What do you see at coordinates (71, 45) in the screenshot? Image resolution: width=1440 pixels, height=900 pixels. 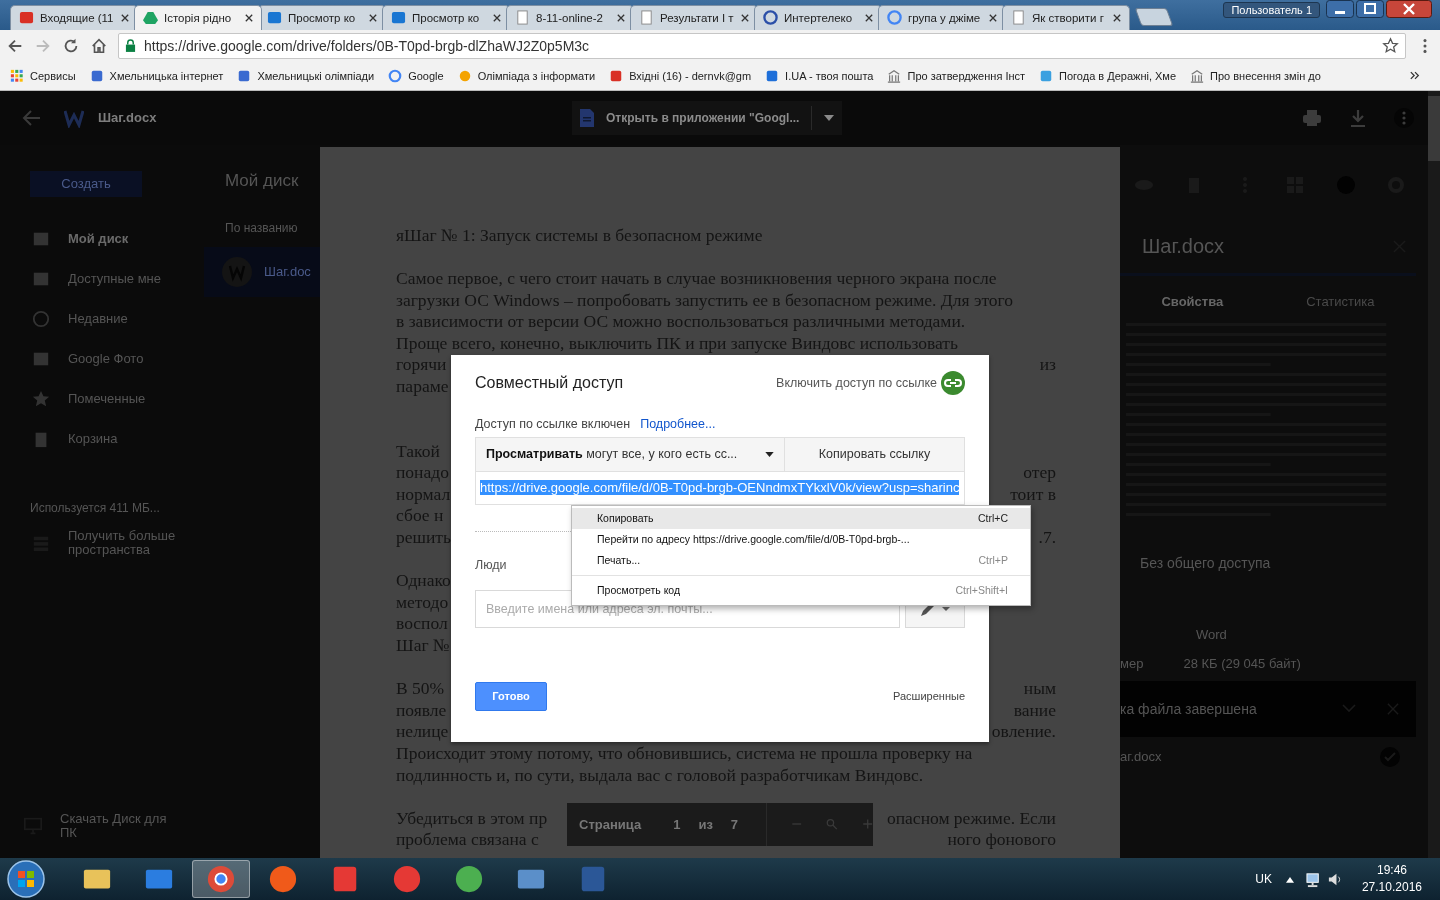 I see `reload-icon` at bounding box center [71, 45].